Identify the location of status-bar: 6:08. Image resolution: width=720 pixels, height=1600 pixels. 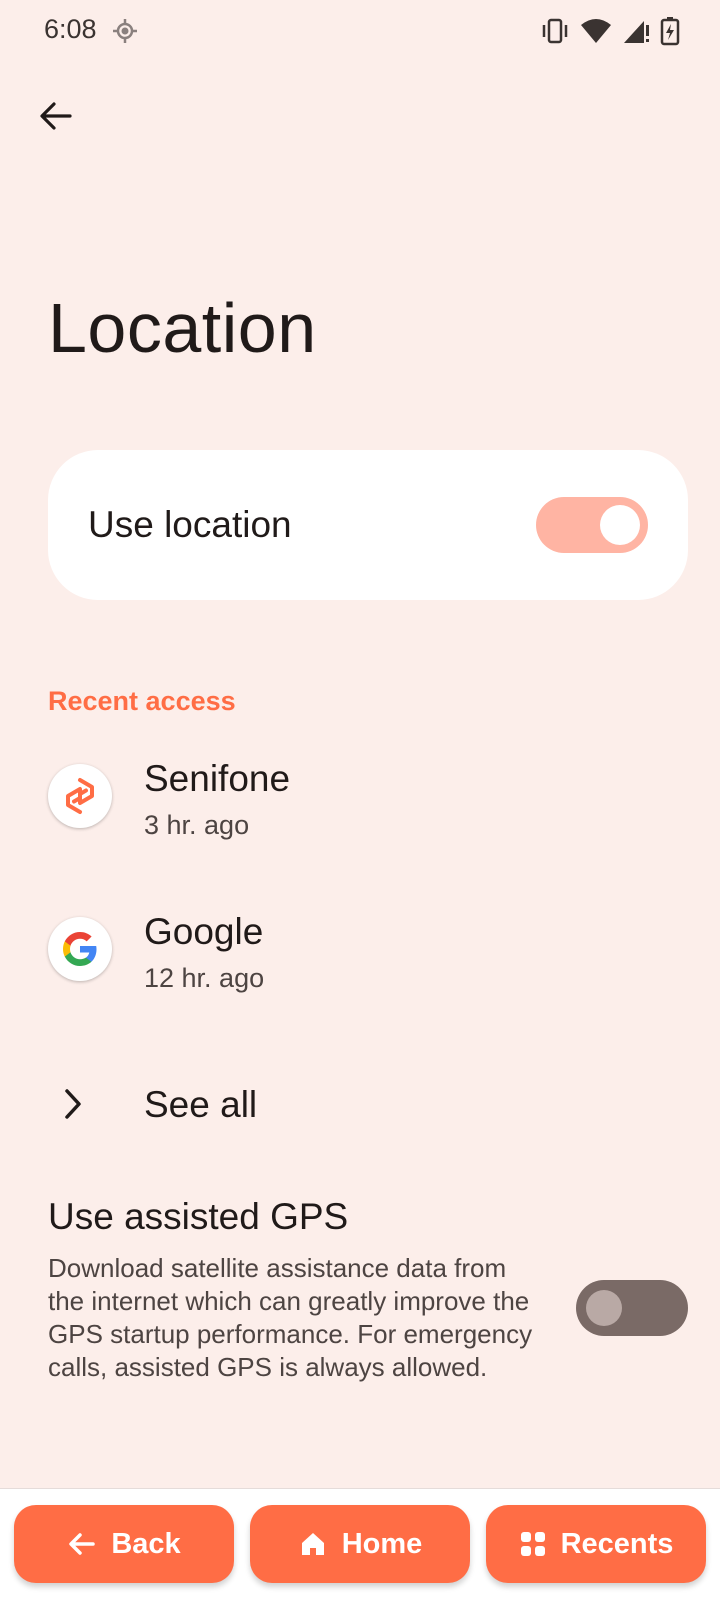
(360, 31).